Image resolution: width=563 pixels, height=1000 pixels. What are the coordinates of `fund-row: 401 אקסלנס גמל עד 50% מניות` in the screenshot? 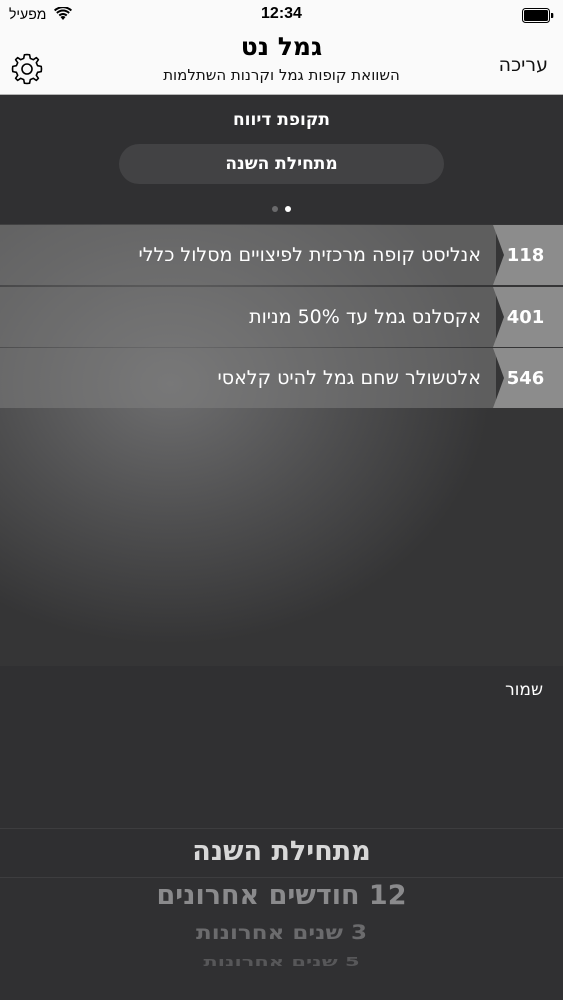 It's located at (281, 317).